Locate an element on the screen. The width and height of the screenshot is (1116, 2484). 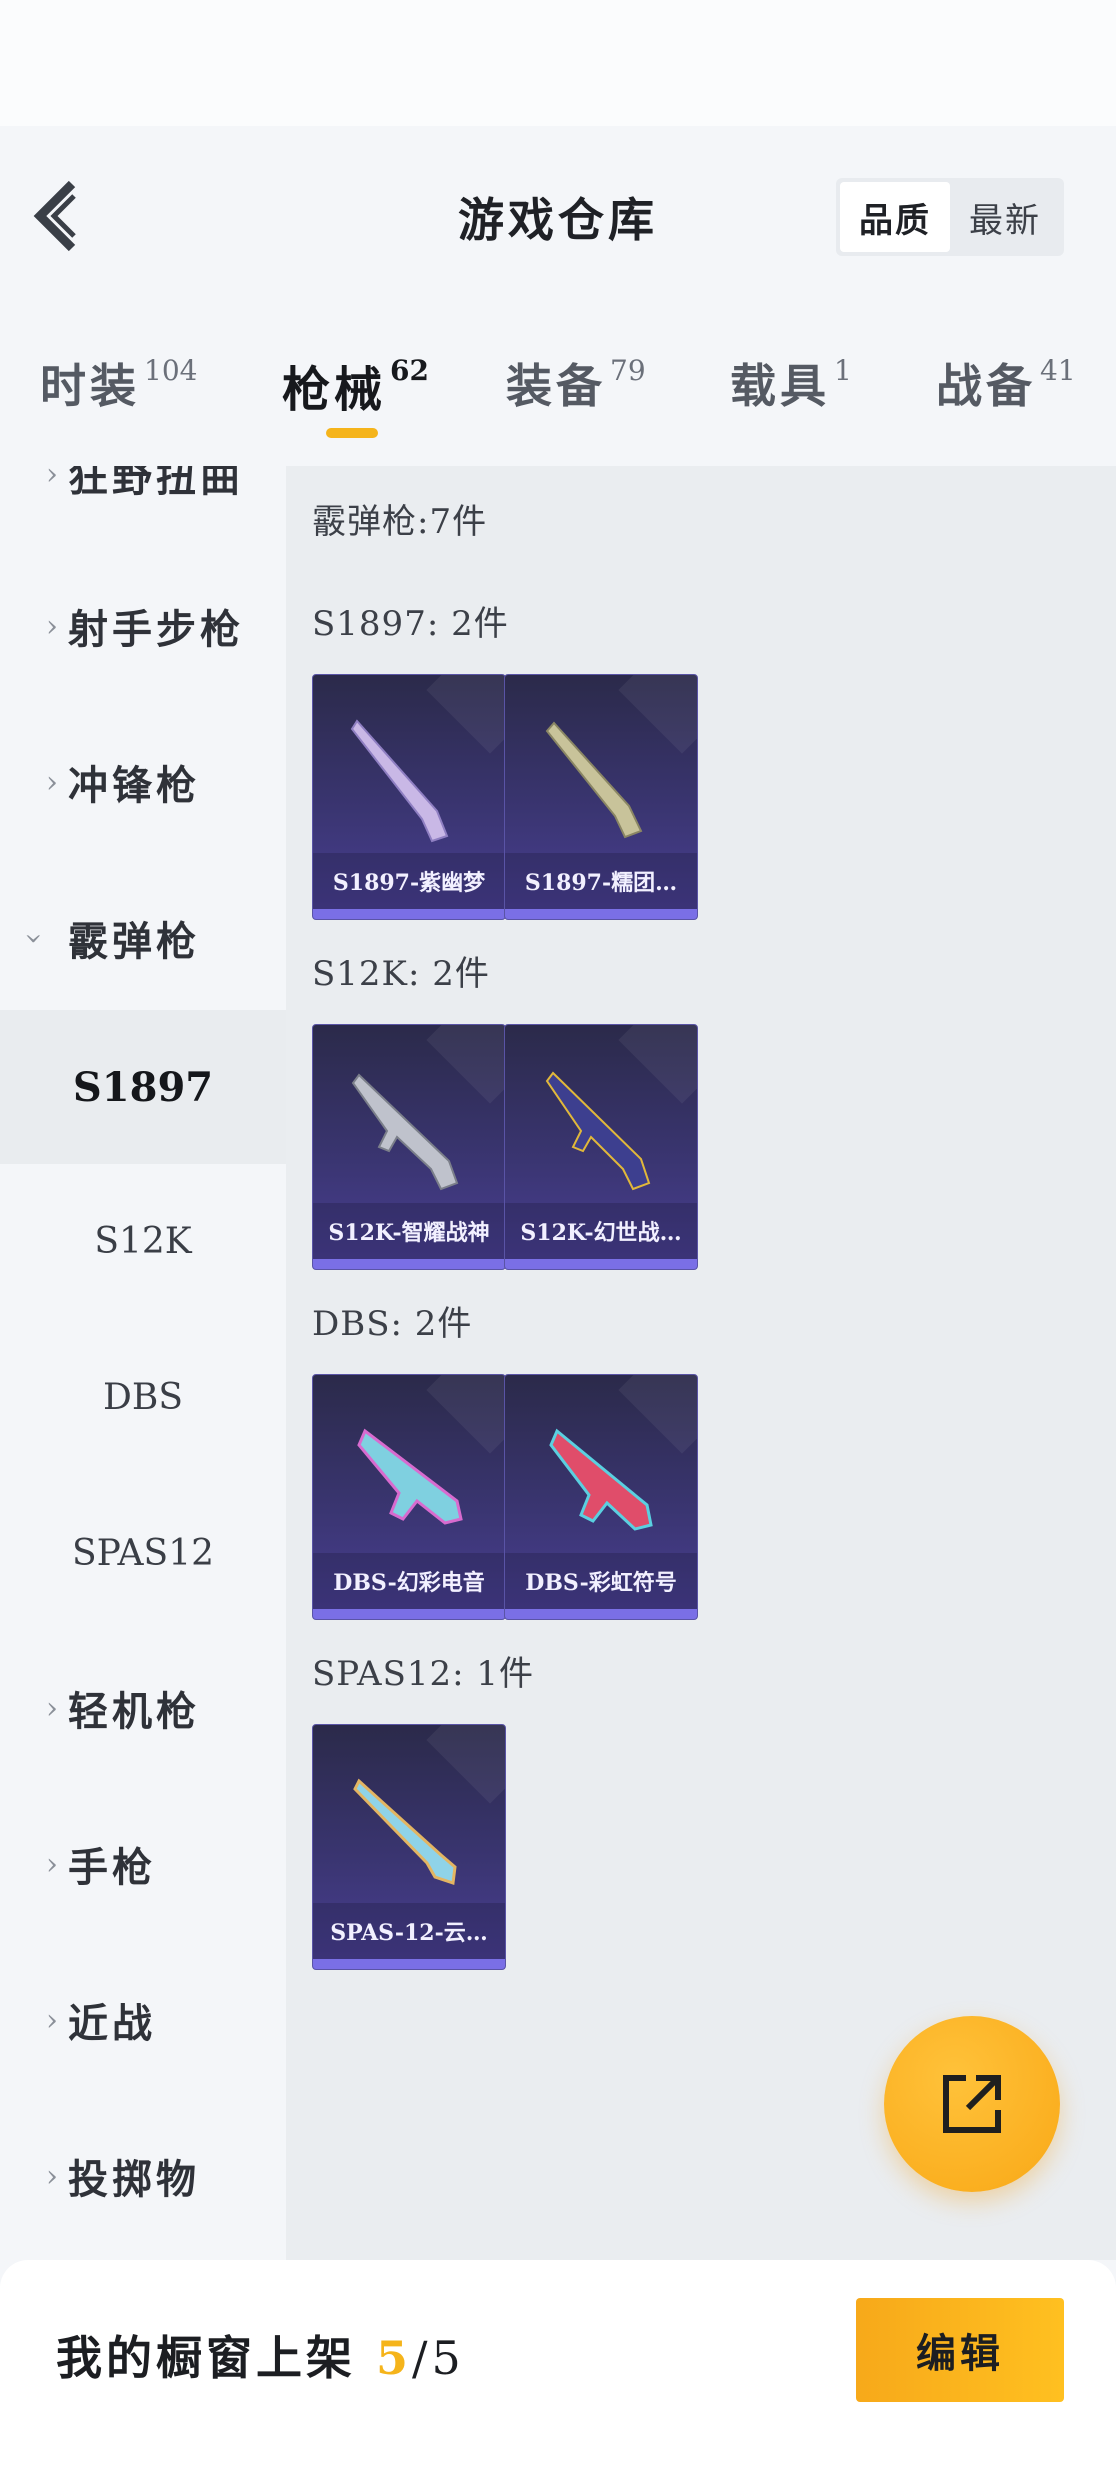
category-total: 霰弹枪:7件 is located at coordinates (400, 522).